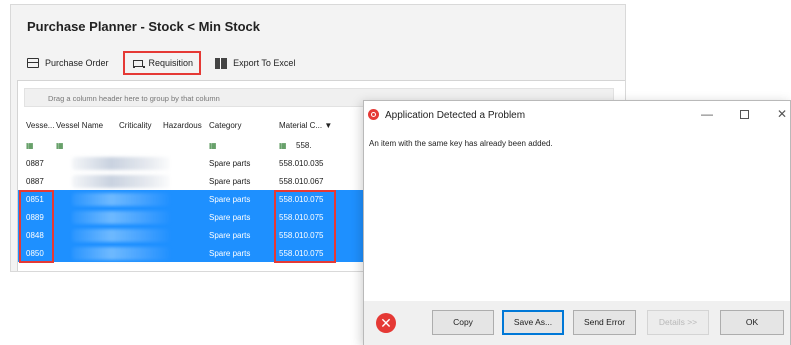 This screenshot has height=345, width=791. What do you see at coordinates (60, 145) in the screenshot?
I see `filter-icon-vessel-name: ▦` at bounding box center [60, 145].